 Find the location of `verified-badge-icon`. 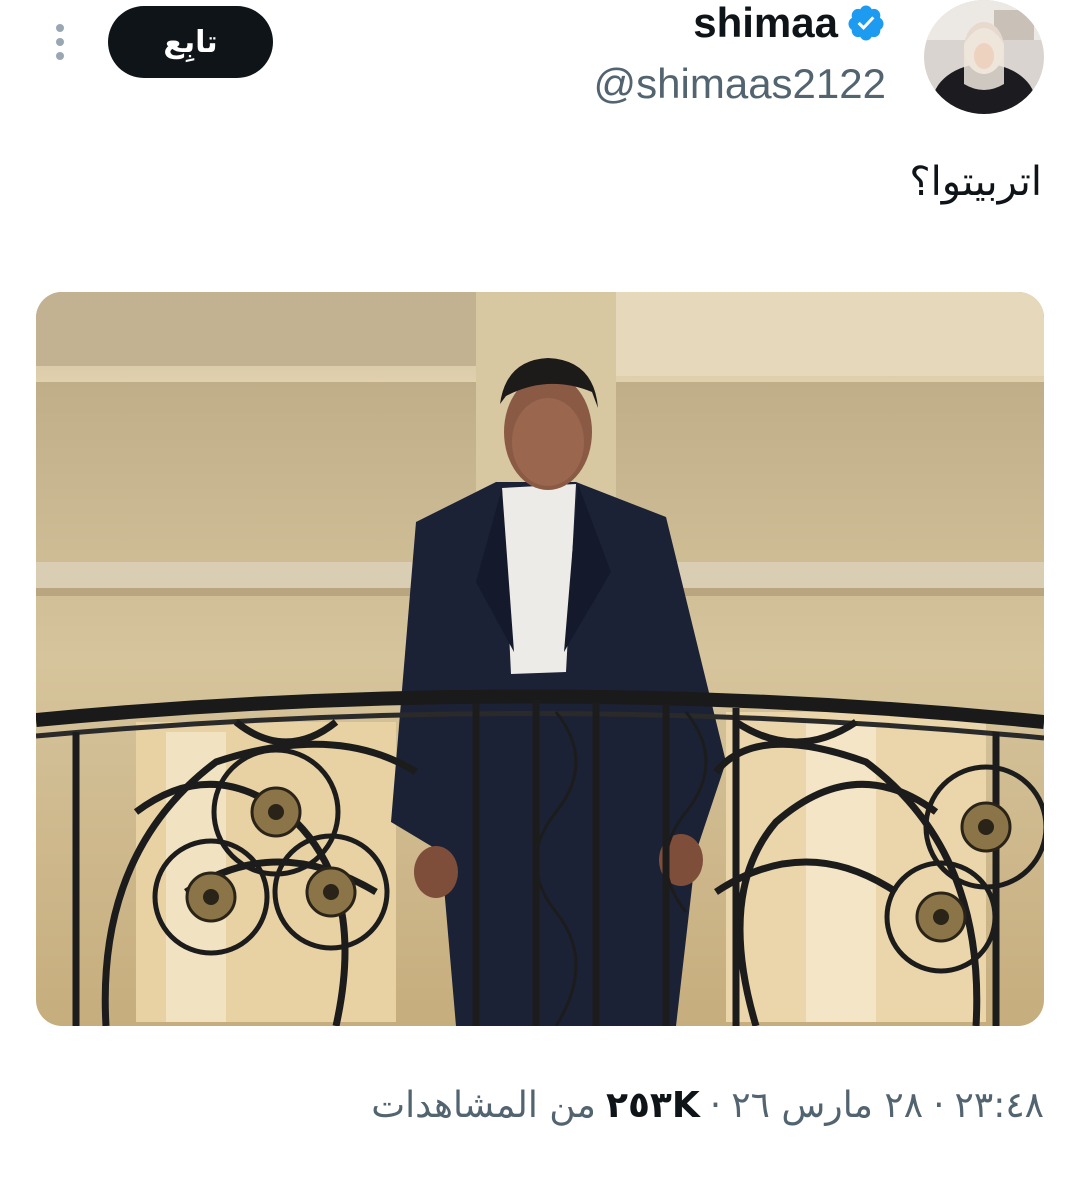

verified-badge-icon is located at coordinates (866, 23).